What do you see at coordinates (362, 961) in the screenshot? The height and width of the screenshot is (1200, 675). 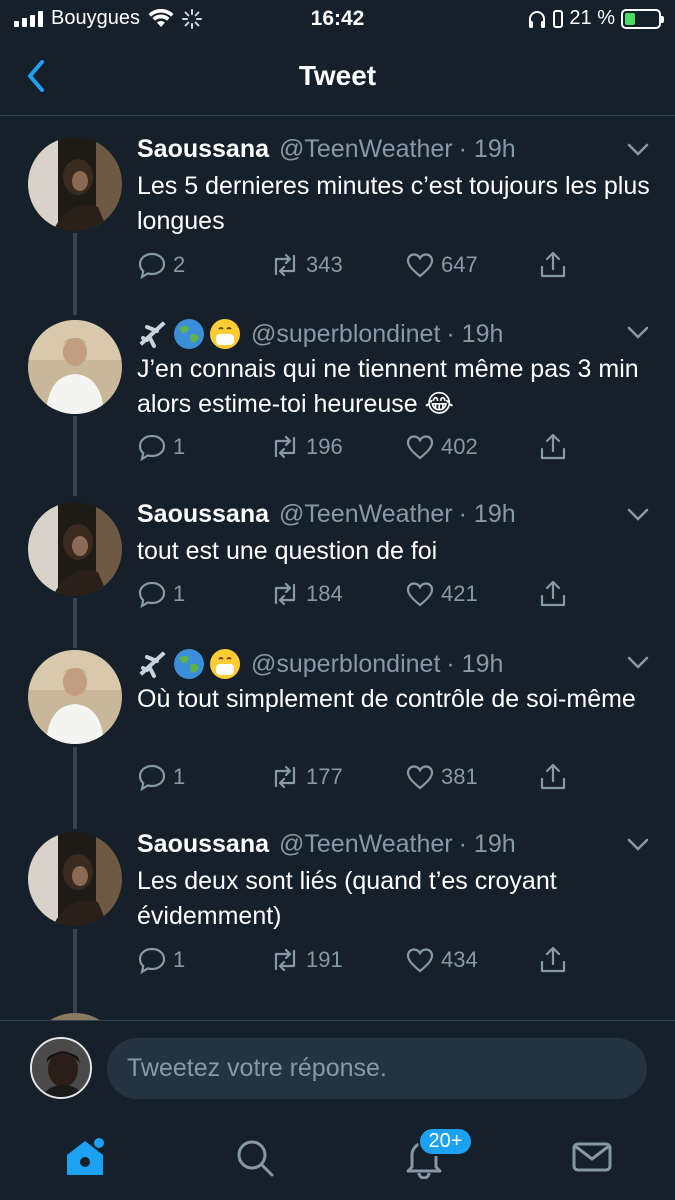 I see `tweet-actions: 1 191 434` at bounding box center [362, 961].